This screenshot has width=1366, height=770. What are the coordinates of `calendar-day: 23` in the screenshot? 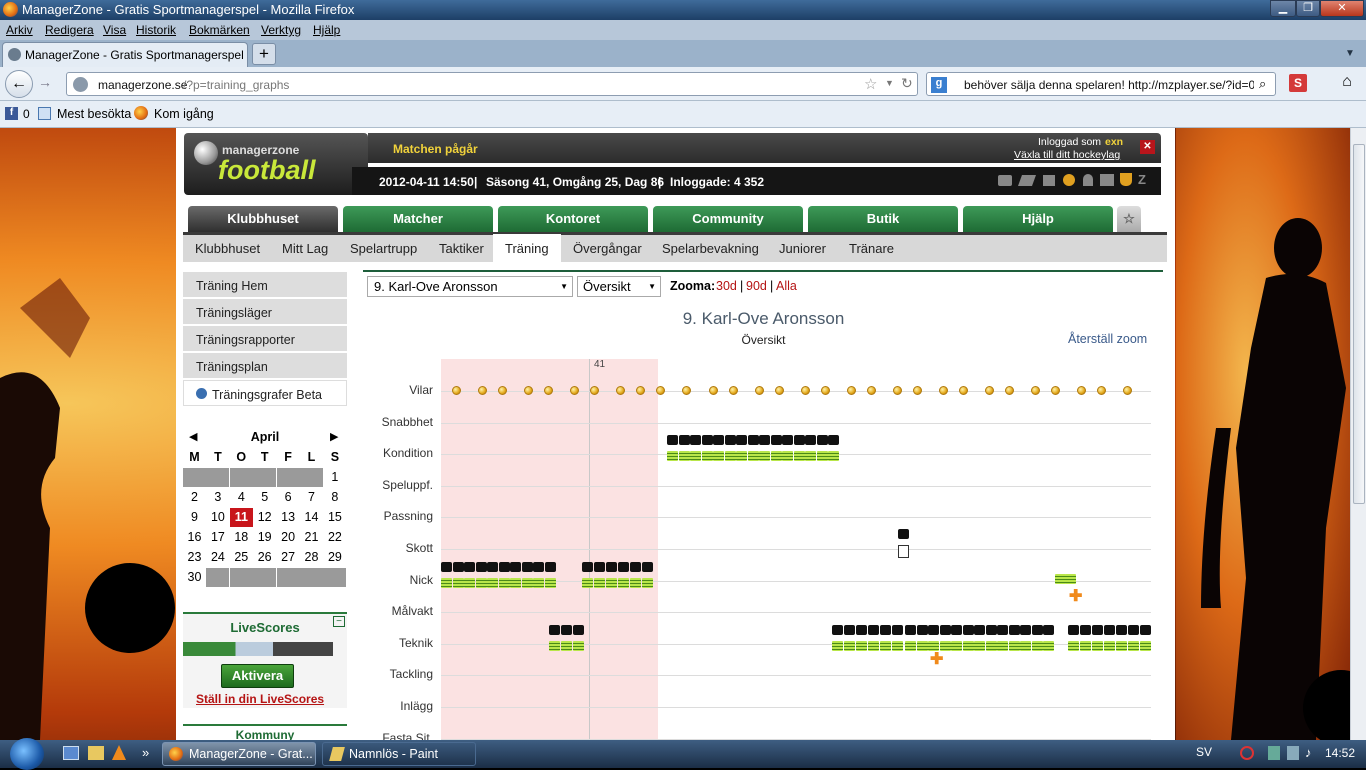 It's located at (194, 557).